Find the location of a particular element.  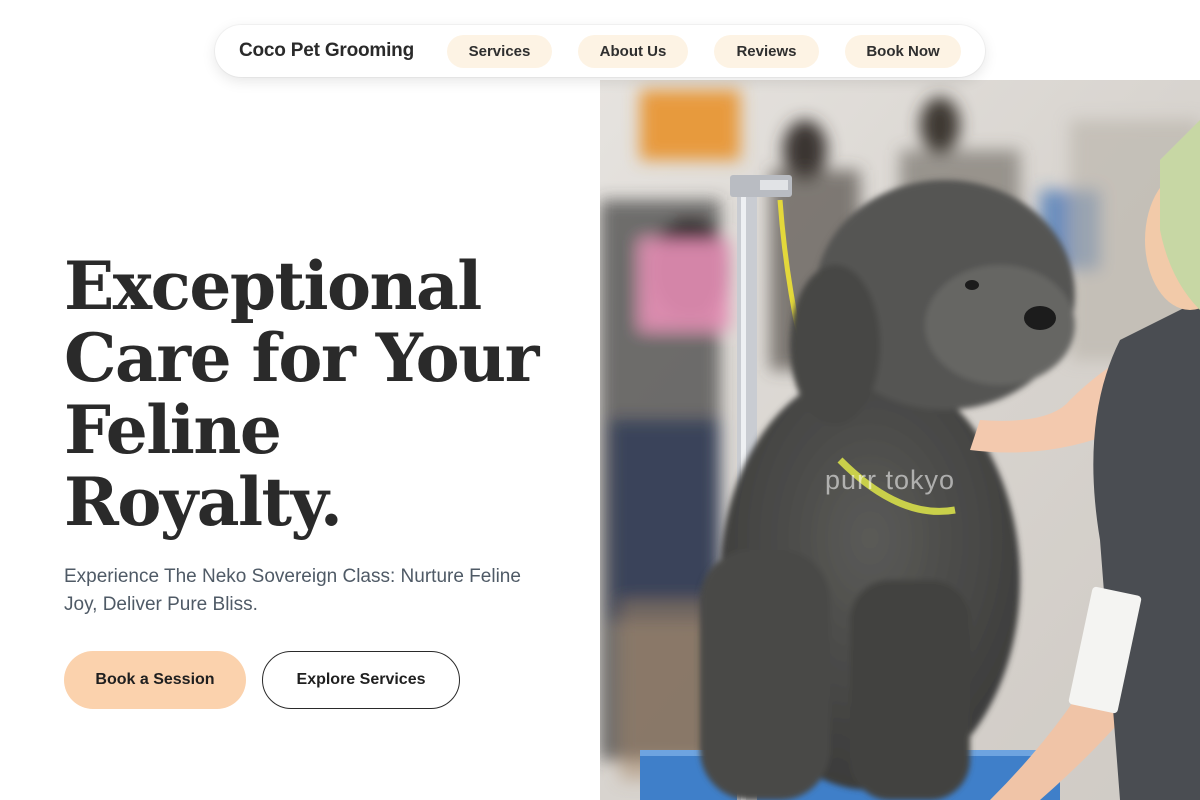

headline-line-1: Exceptional is located at coordinates (273, 286).